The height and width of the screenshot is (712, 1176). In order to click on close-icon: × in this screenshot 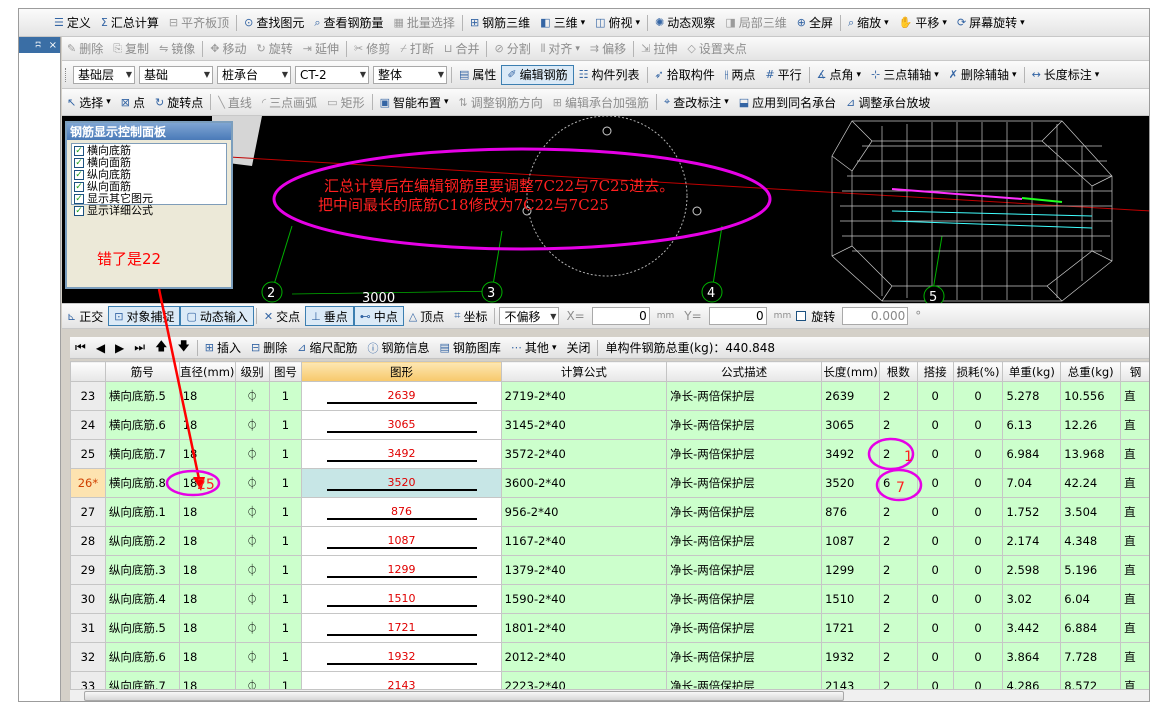, I will do `click(53, 45)`.